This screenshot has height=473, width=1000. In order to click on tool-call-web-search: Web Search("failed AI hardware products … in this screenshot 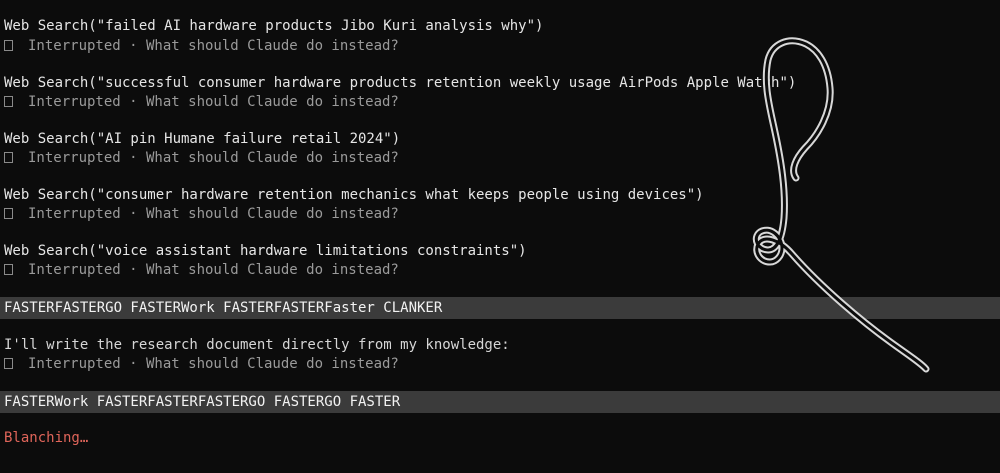, I will do `click(274, 26)`.